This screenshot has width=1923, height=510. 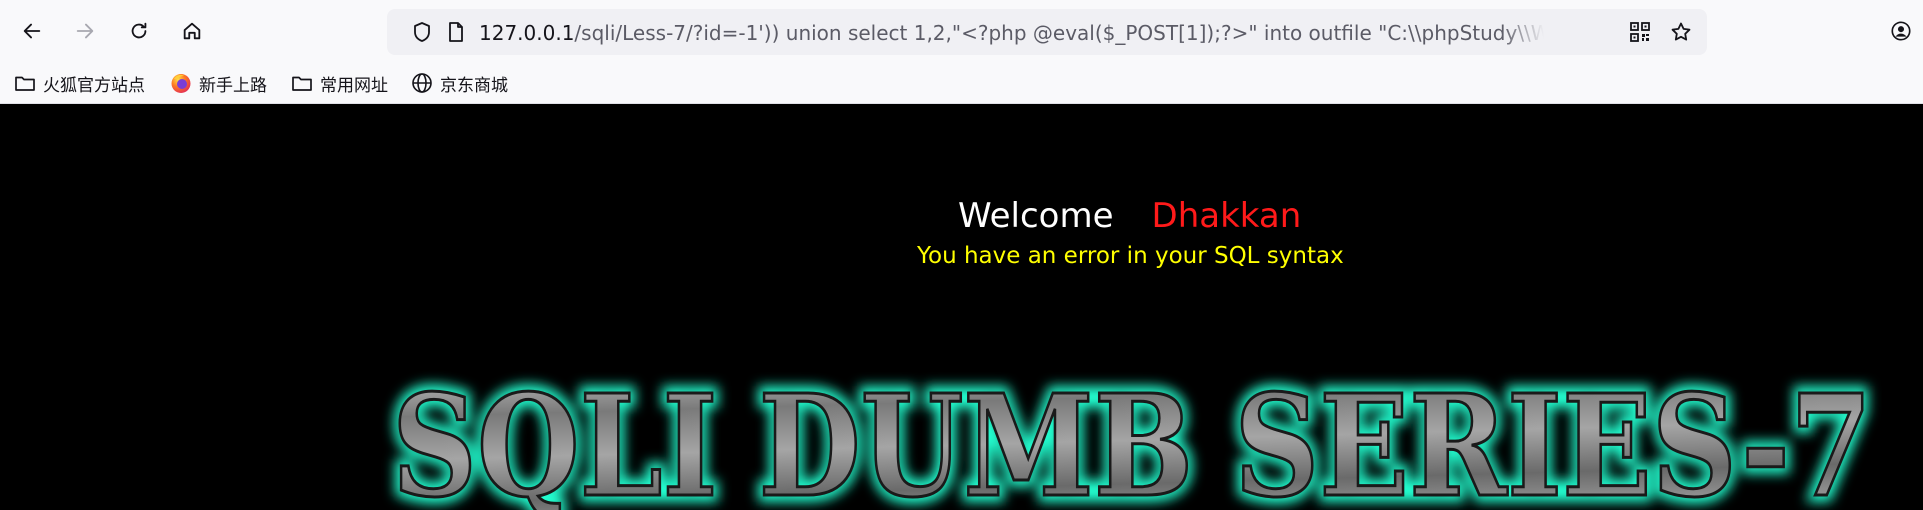 I want to click on forward-button, so click(x=85, y=31).